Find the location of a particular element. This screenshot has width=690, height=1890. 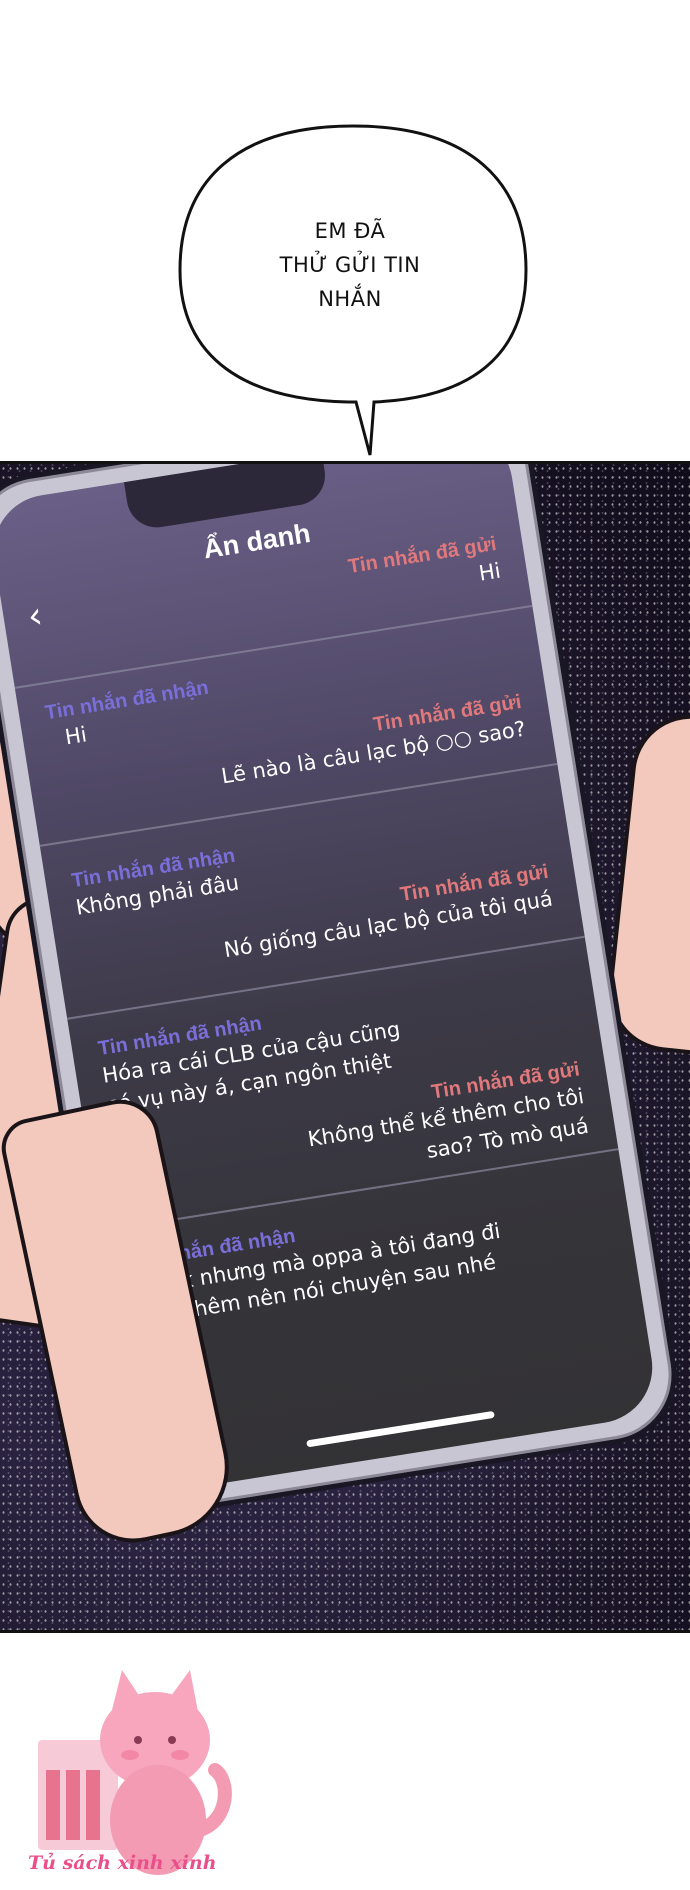

watermark-text: Tủ sách xinh xinh is located at coordinates (122, 1863).